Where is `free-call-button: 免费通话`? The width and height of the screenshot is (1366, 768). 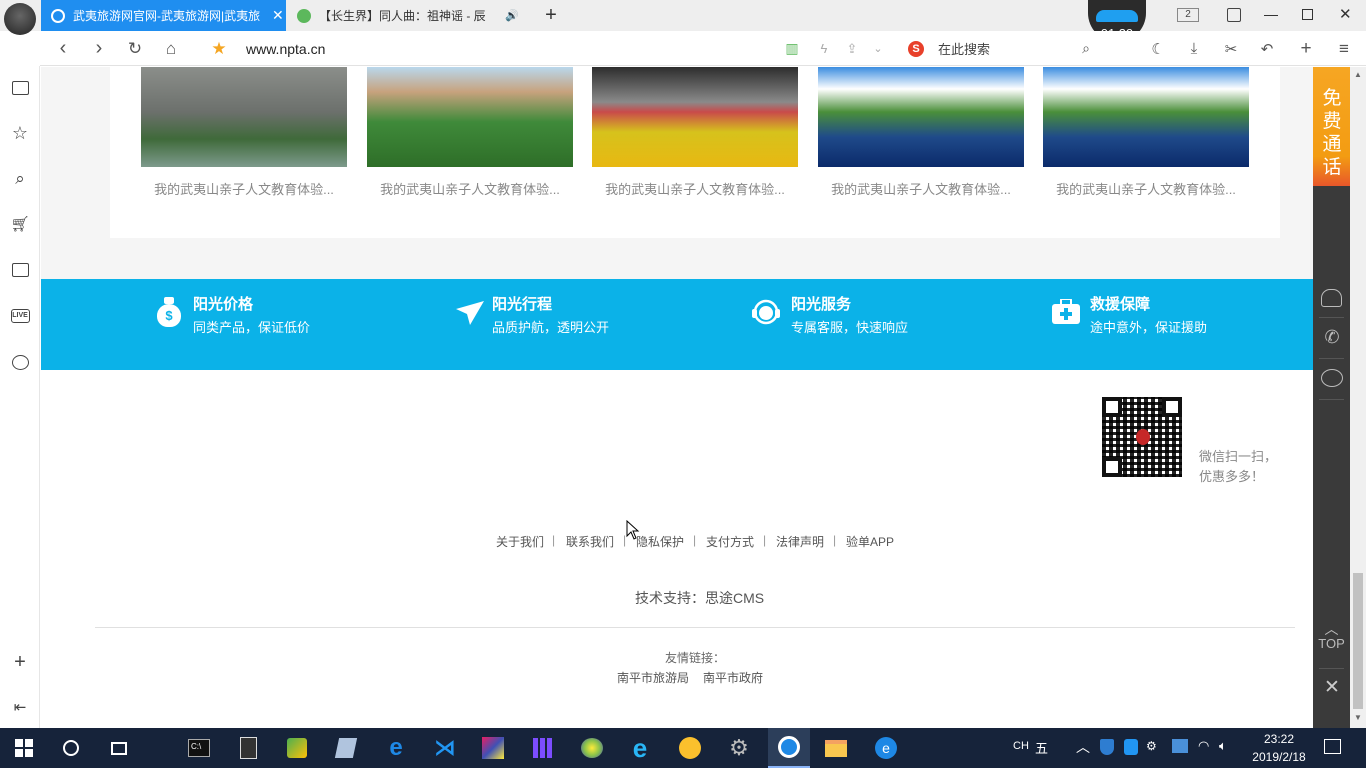
free-call-button: 免费通话 is located at coordinates (1331, 126).